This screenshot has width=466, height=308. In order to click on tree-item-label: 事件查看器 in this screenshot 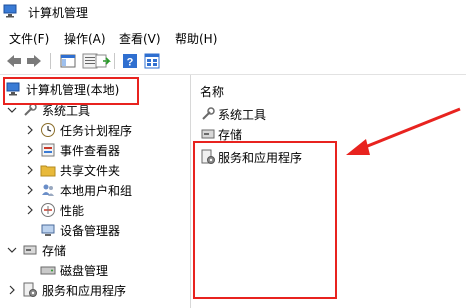, I will do `click(90, 150)`.